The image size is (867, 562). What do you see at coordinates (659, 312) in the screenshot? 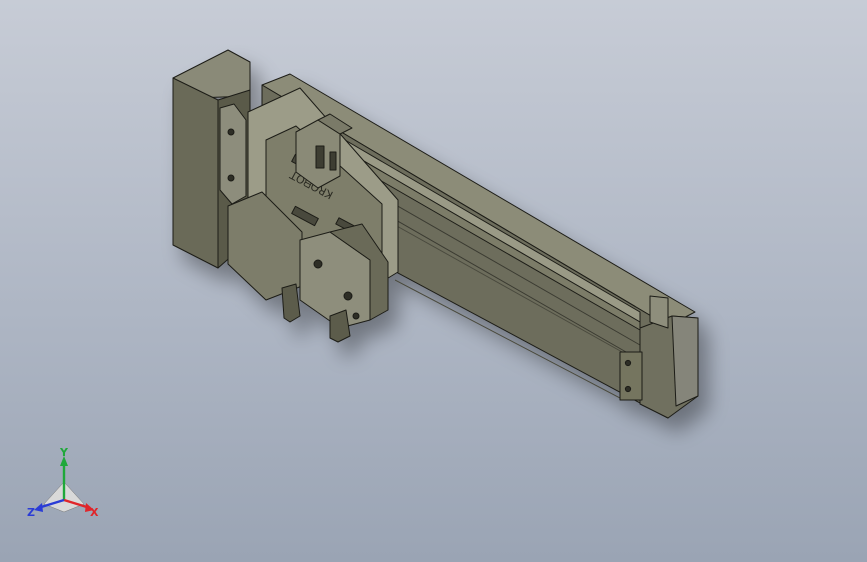
I see `right-bracket` at bounding box center [659, 312].